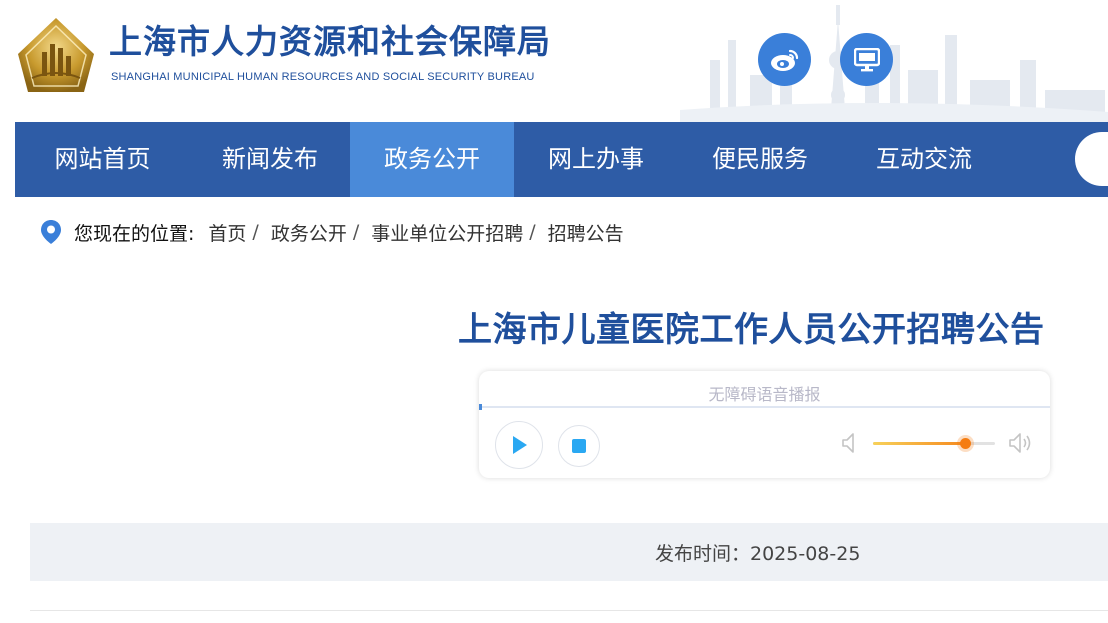 The width and height of the screenshot is (1108, 623). I want to click on breadcrumb-recruitment-notice: 招聘公告, so click(586, 232).